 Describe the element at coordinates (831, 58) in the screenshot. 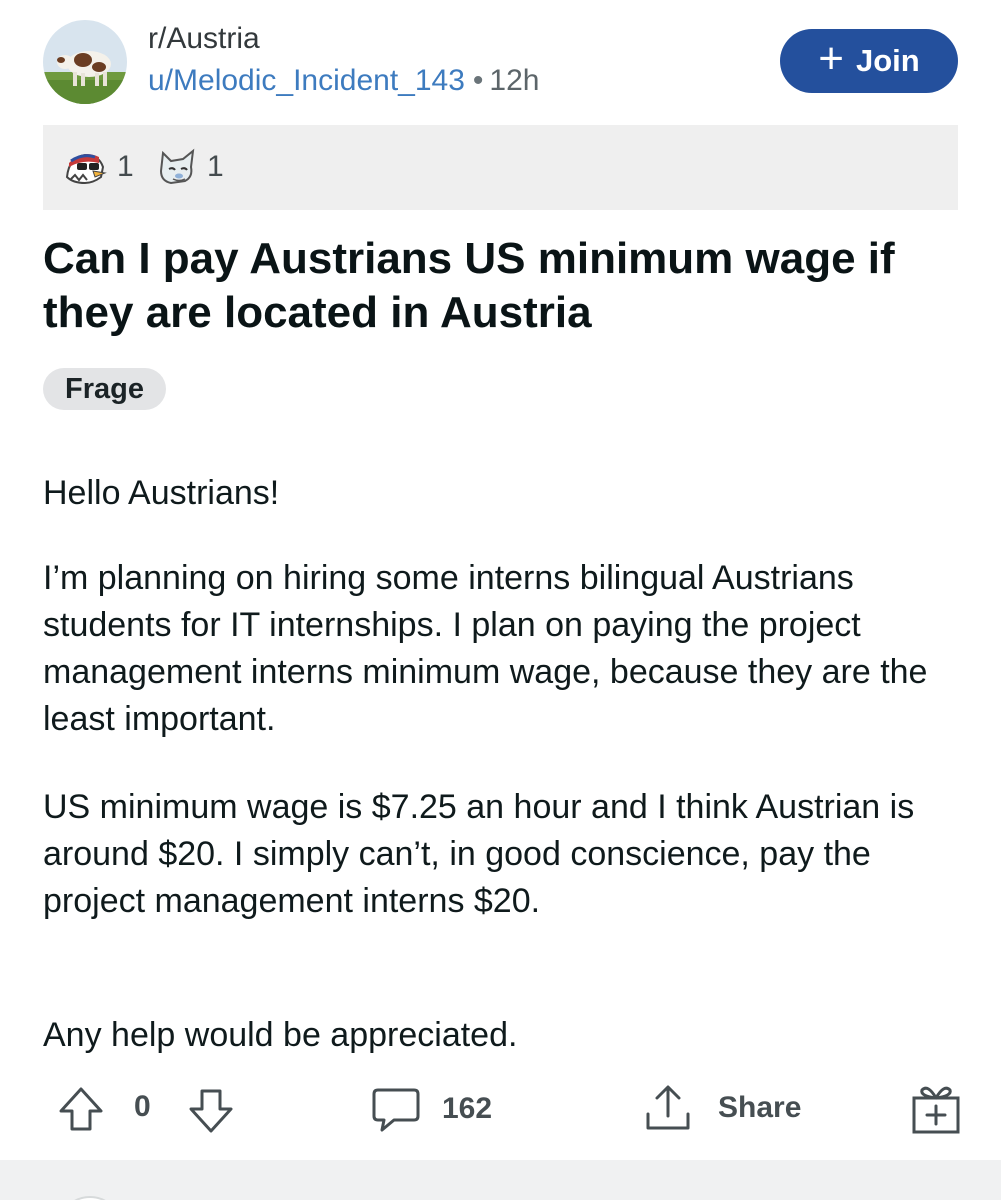

I see `plus-icon: +` at that location.